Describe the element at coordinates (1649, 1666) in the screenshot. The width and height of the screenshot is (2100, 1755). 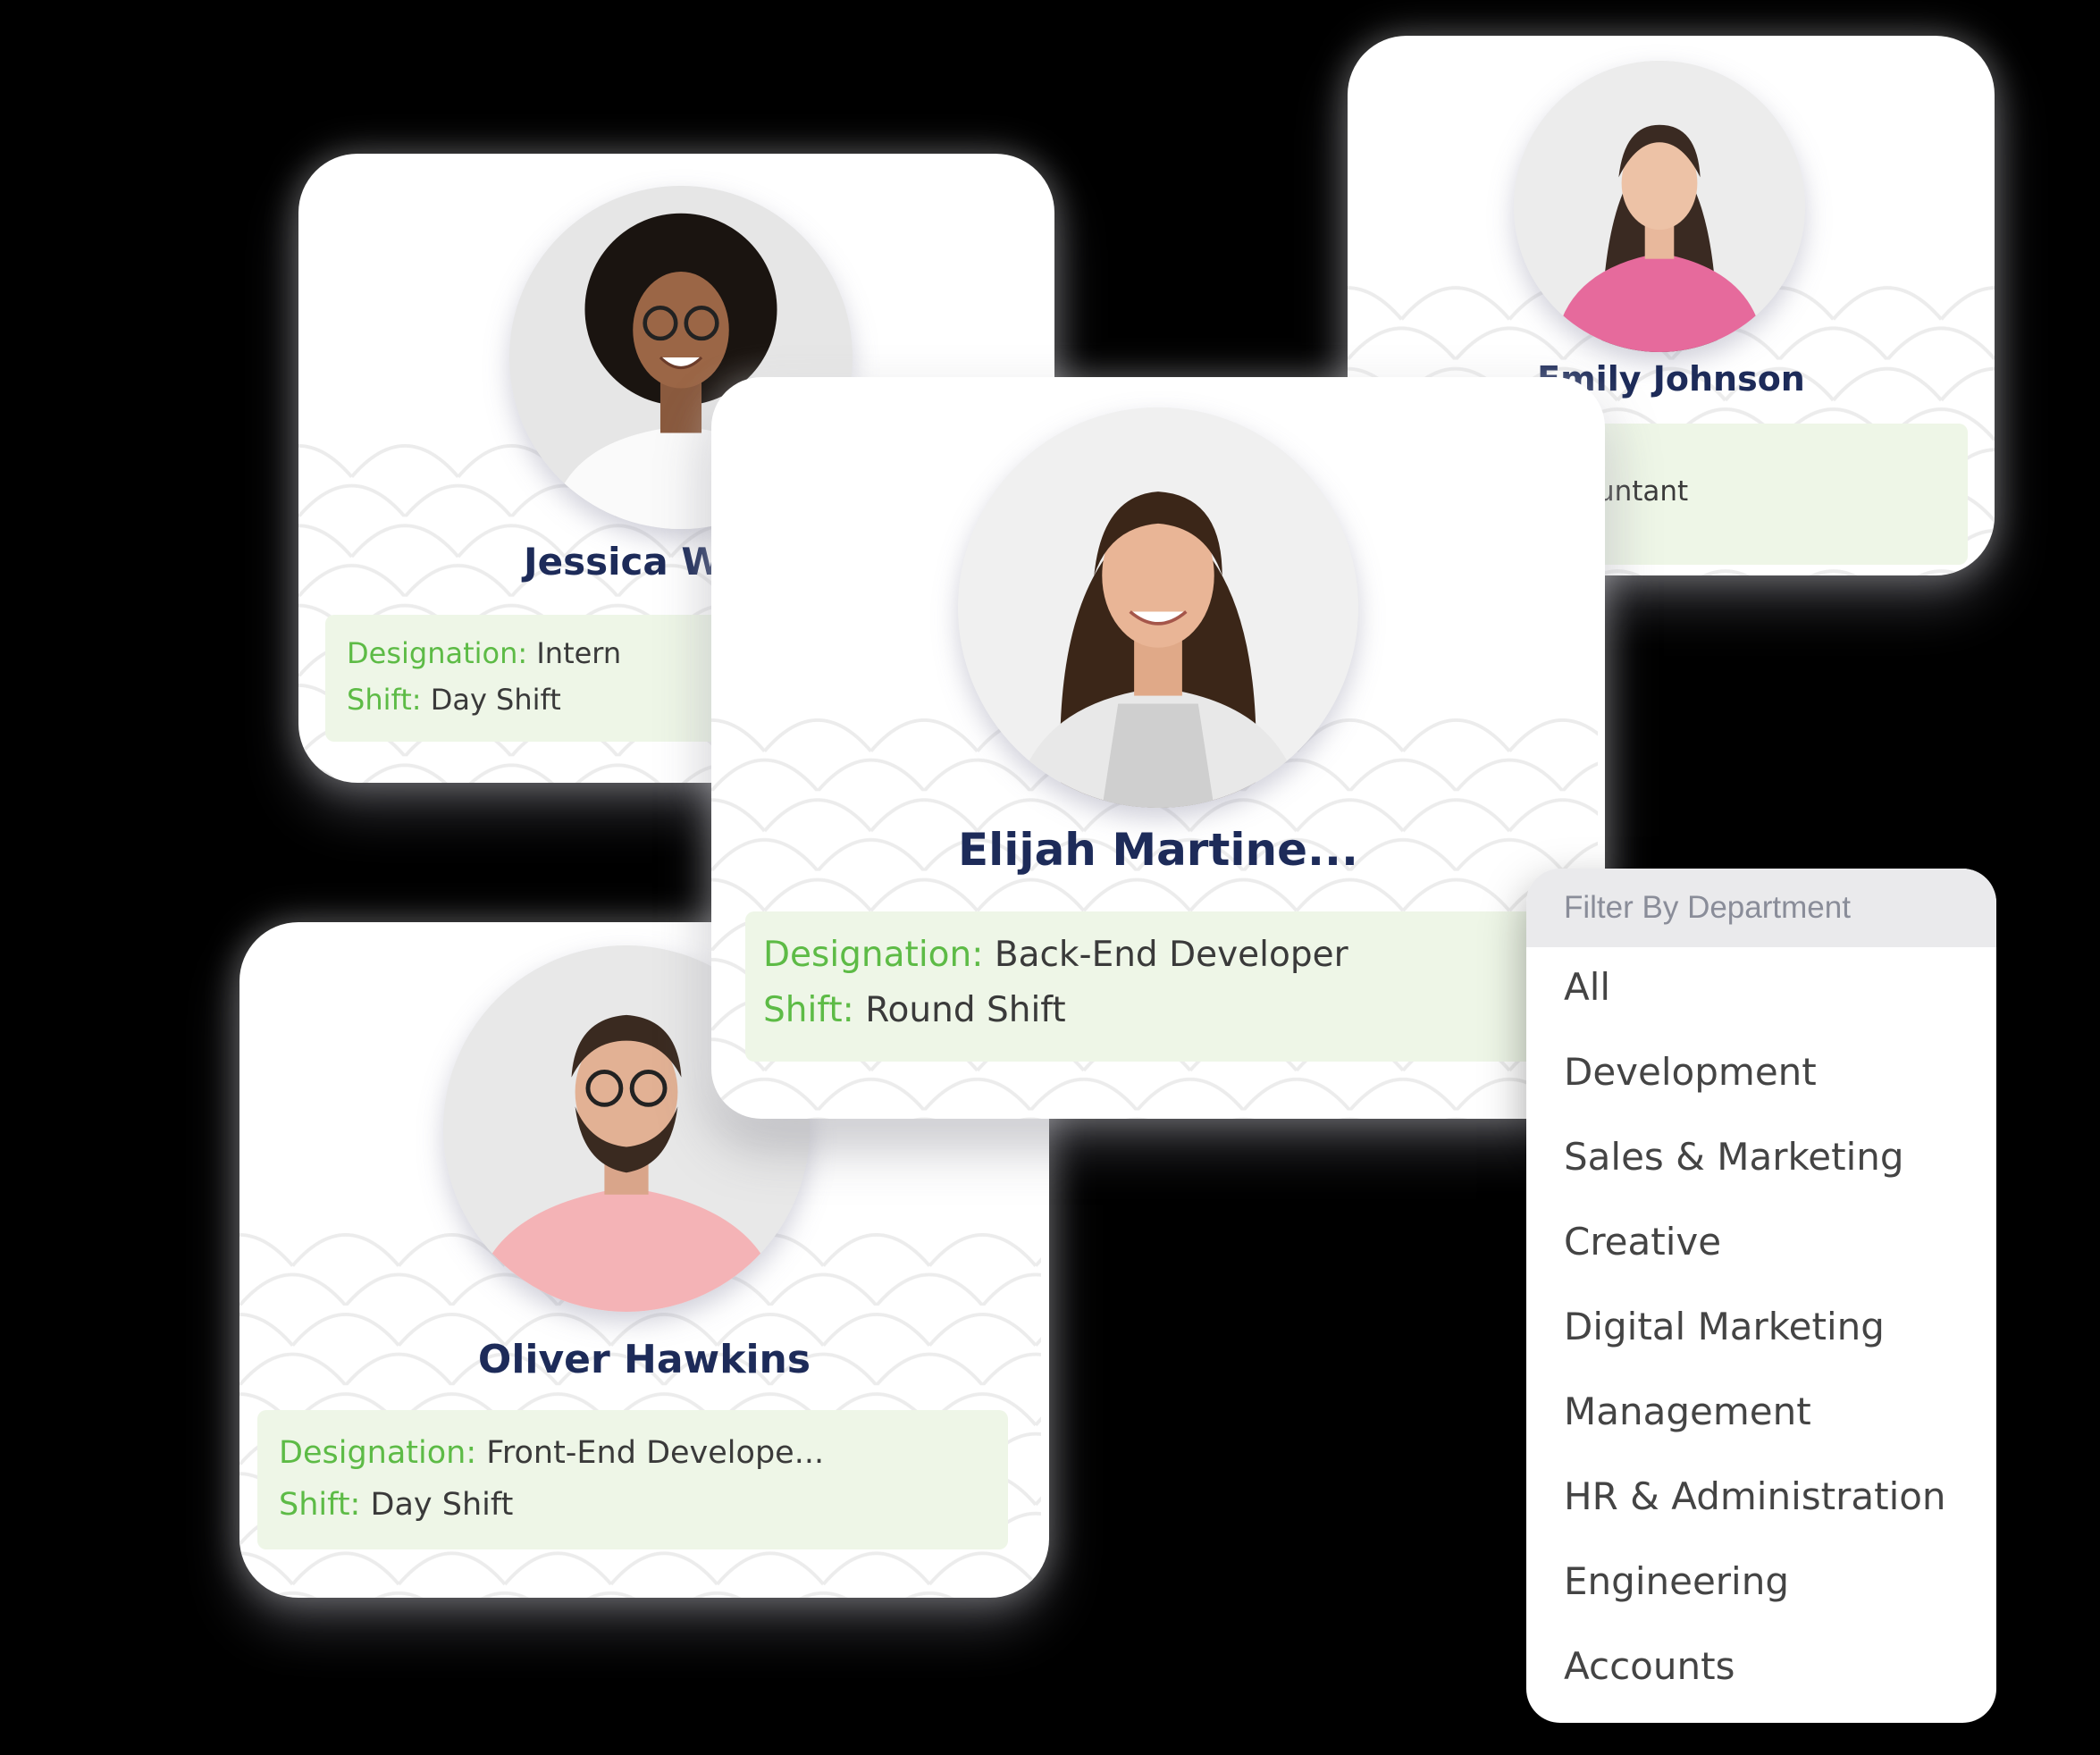
I see `filter-option-accounts: Accounts` at that location.